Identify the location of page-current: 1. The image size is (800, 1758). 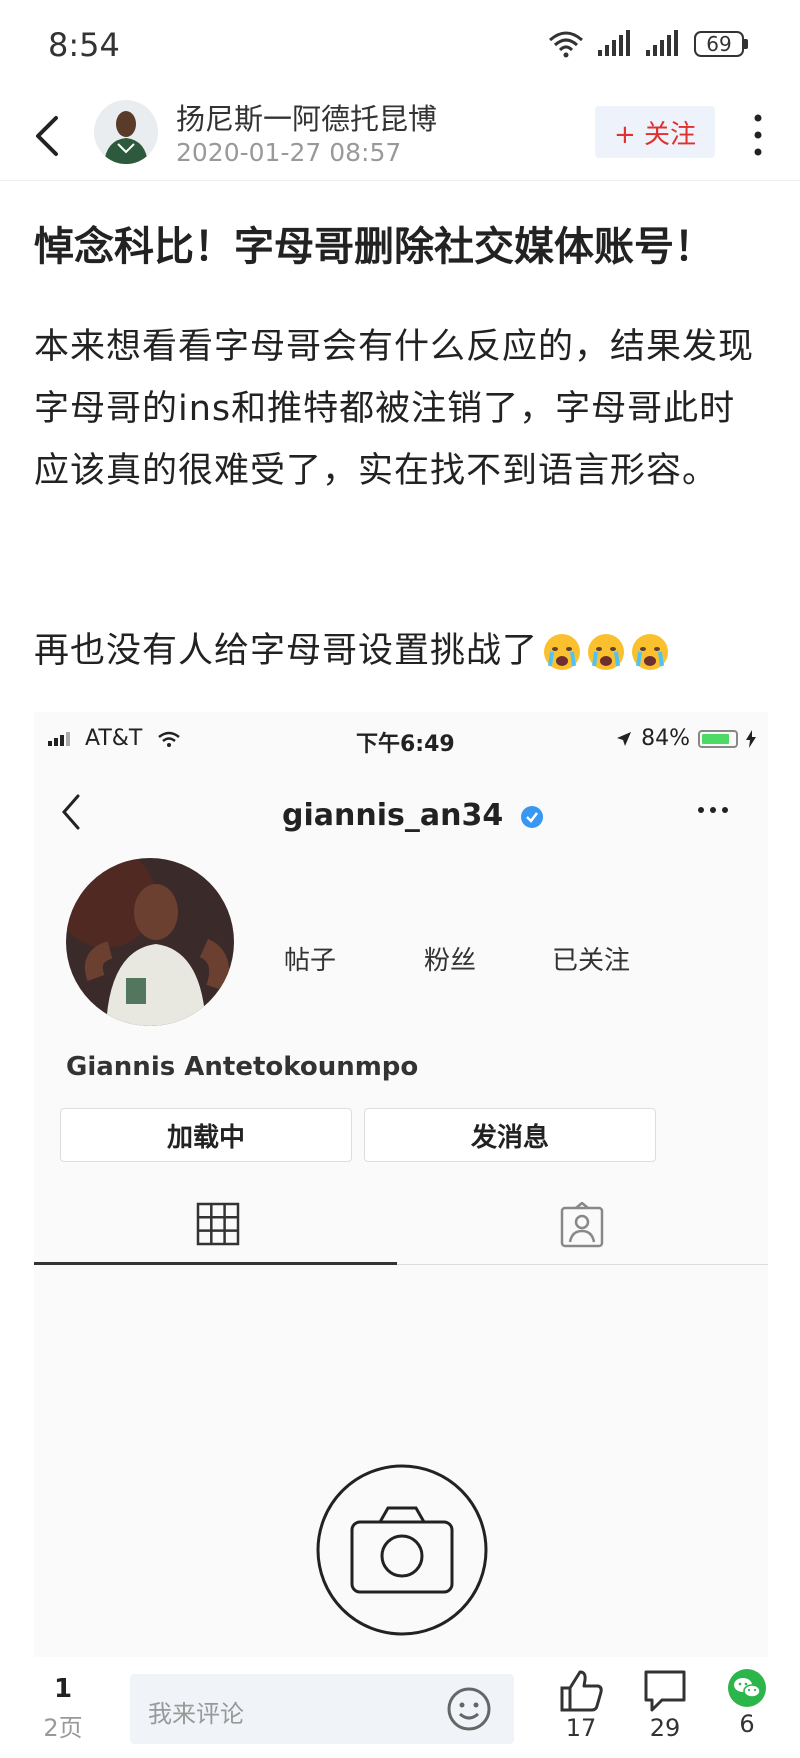
(63, 1689).